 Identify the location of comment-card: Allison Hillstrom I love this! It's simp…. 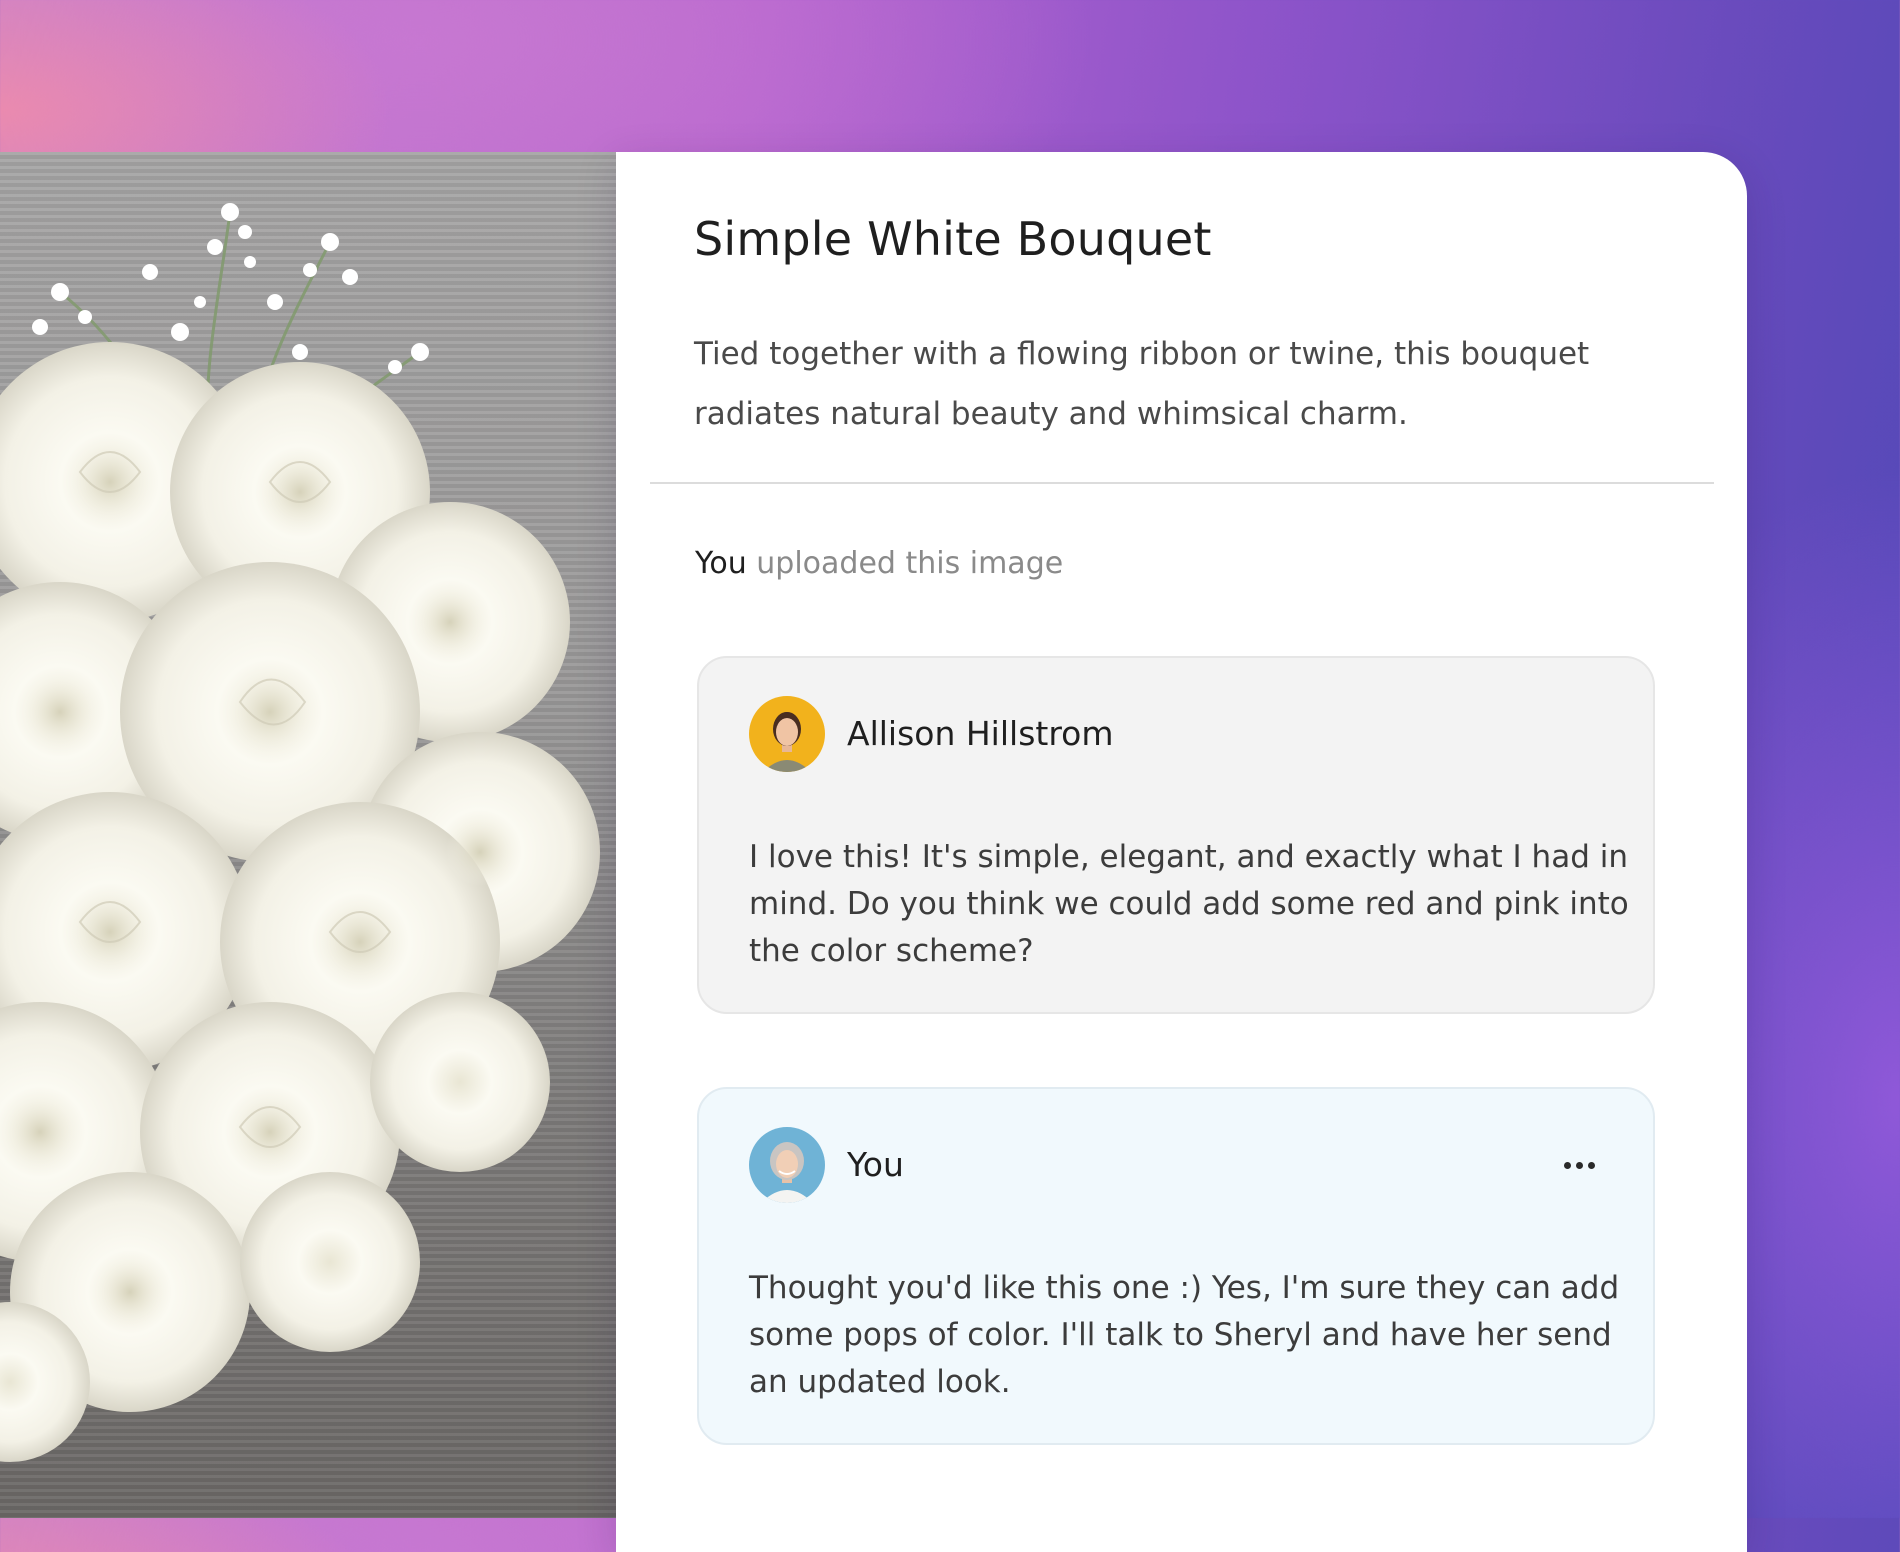
(1176, 835).